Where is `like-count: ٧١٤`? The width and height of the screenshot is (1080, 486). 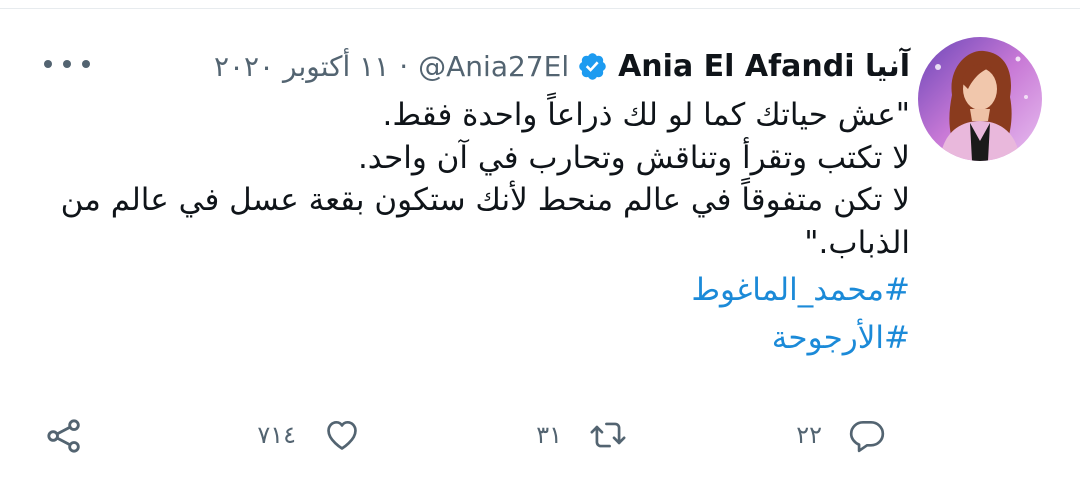 like-count: ٧١٤ is located at coordinates (276, 435).